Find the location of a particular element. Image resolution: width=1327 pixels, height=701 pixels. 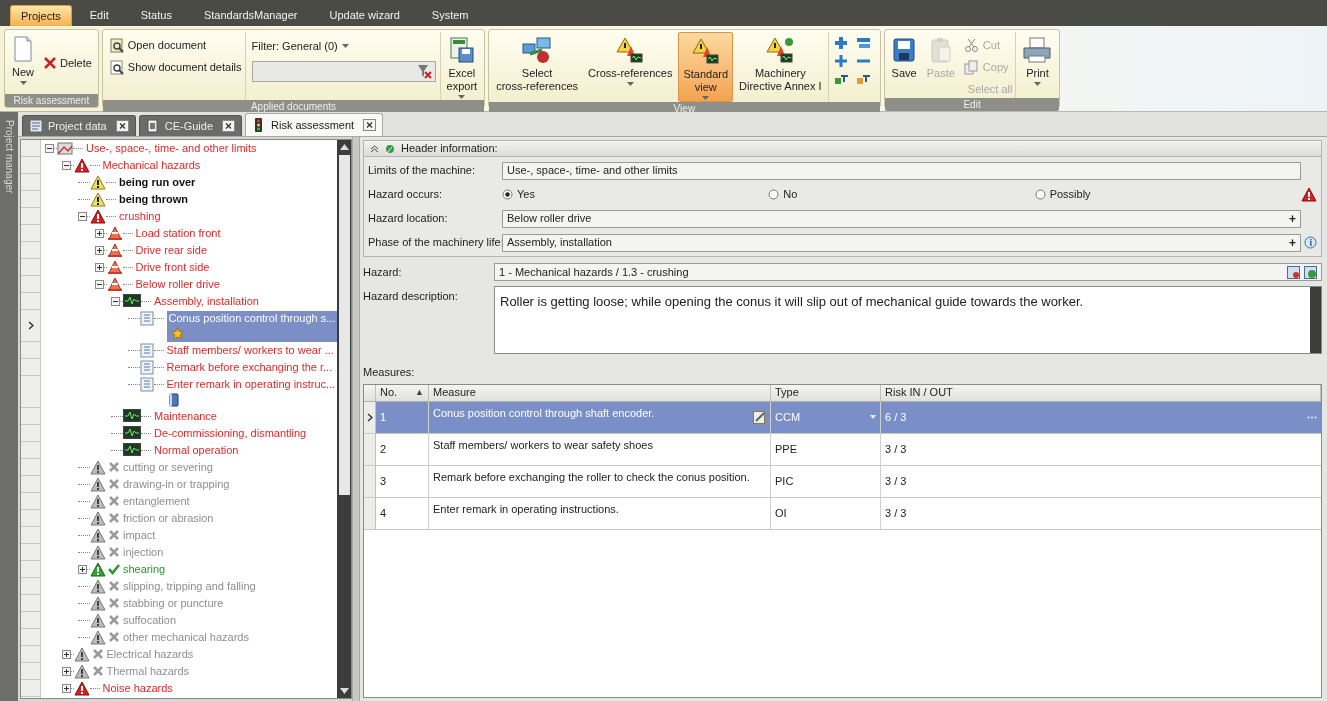

clear-filter-icon is located at coordinates (423, 71).